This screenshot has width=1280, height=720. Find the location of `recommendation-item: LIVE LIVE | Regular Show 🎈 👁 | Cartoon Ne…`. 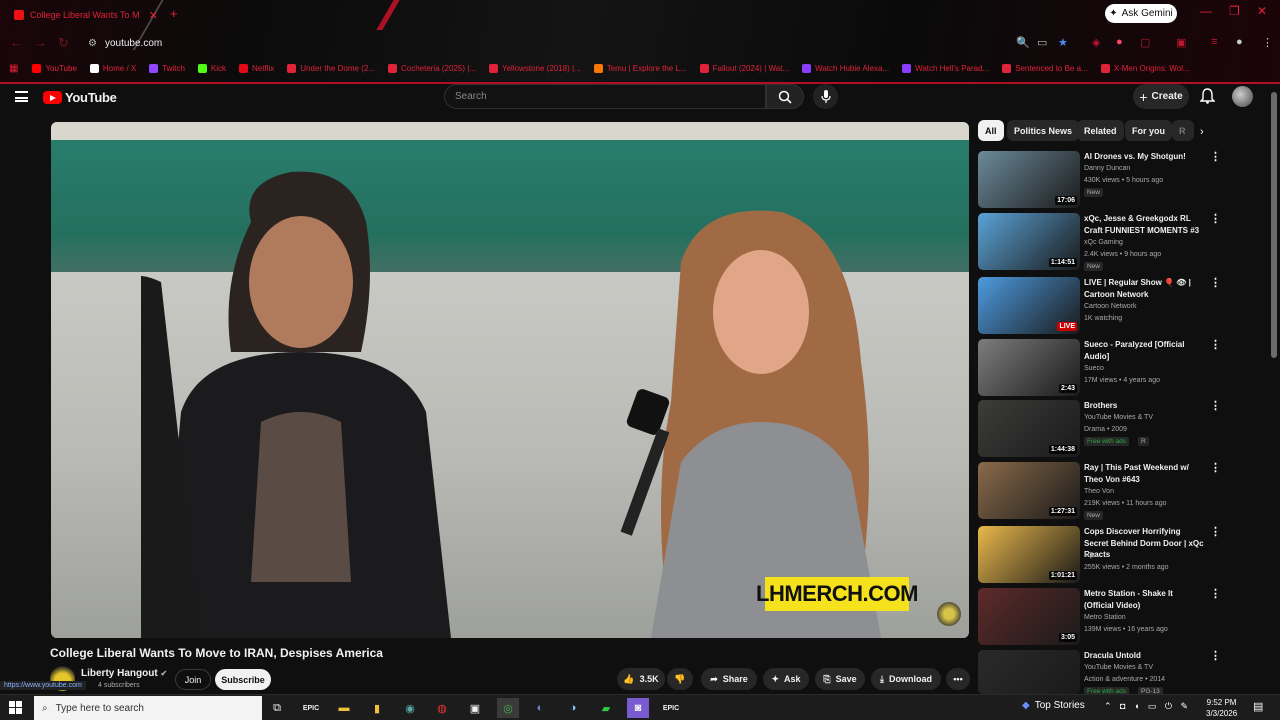

recommendation-item: LIVE LIVE | Regular Show 🎈 👁 | Cartoon Ne… is located at coordinates (1099, 306).